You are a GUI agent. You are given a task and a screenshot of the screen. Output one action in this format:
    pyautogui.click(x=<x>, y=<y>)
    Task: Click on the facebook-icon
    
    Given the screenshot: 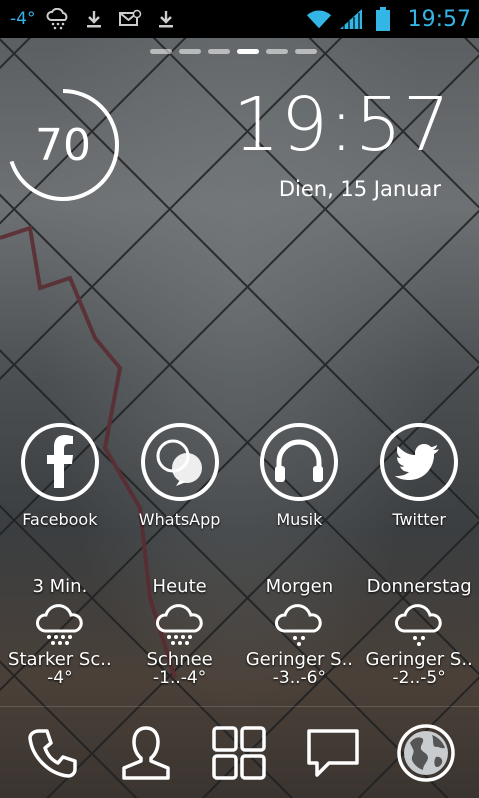 What is the action you would take?
    pyautogui.click(x=59, y=462)
    